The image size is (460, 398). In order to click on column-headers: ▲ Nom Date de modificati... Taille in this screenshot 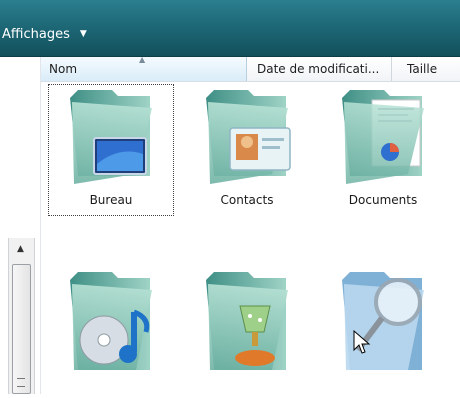, I will do `click(250, 68)`.